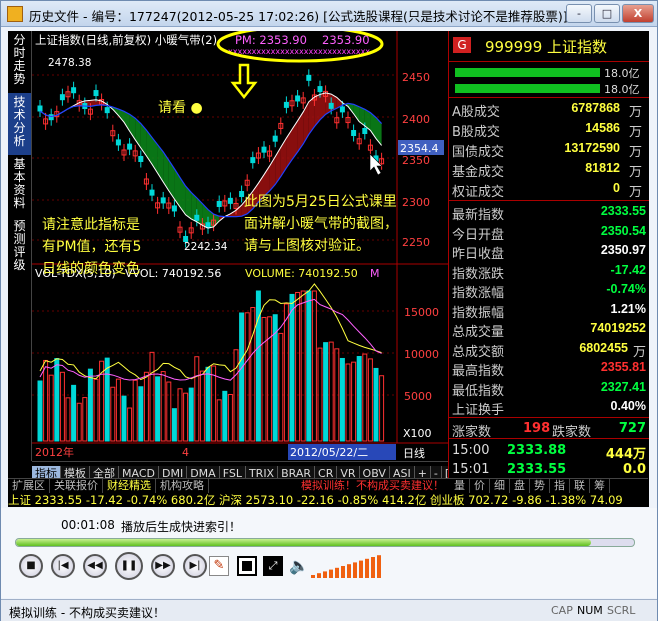 This screenshot has height=621, width=658. I want to click on pen-icon: ✎, so click(219, 566).